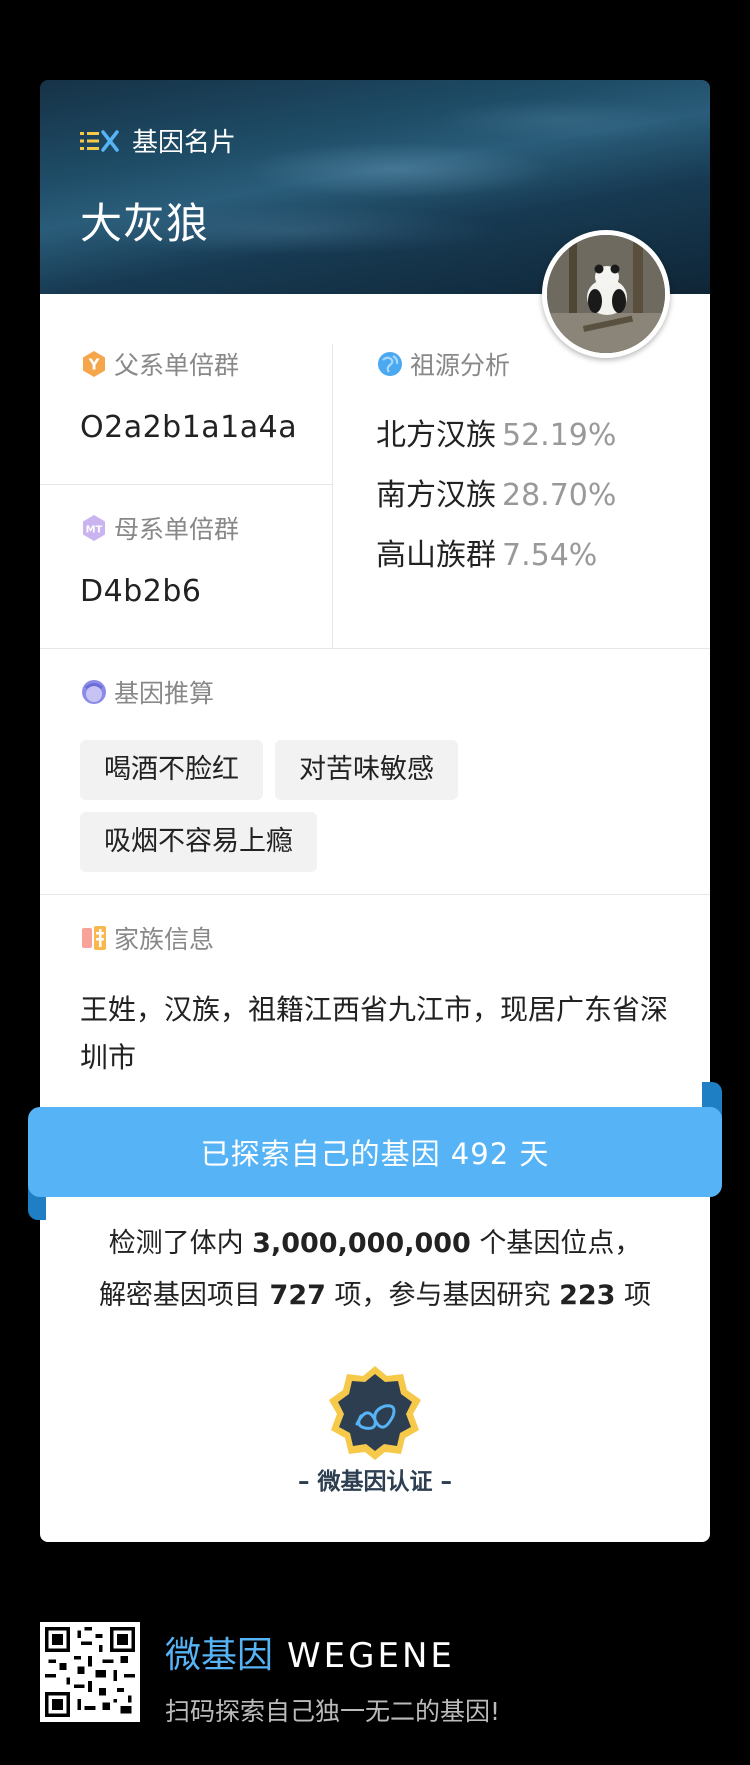 The image size is (750, 1765). I want to click on column-divider, so click(332, 496).